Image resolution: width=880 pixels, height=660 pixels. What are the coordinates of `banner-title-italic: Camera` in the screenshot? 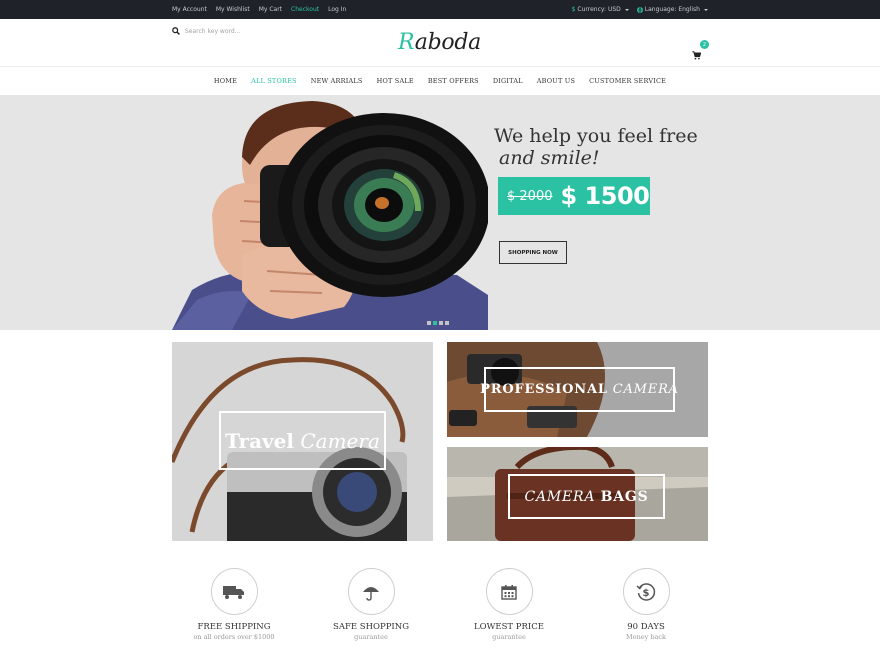 It's located at (340, 440).